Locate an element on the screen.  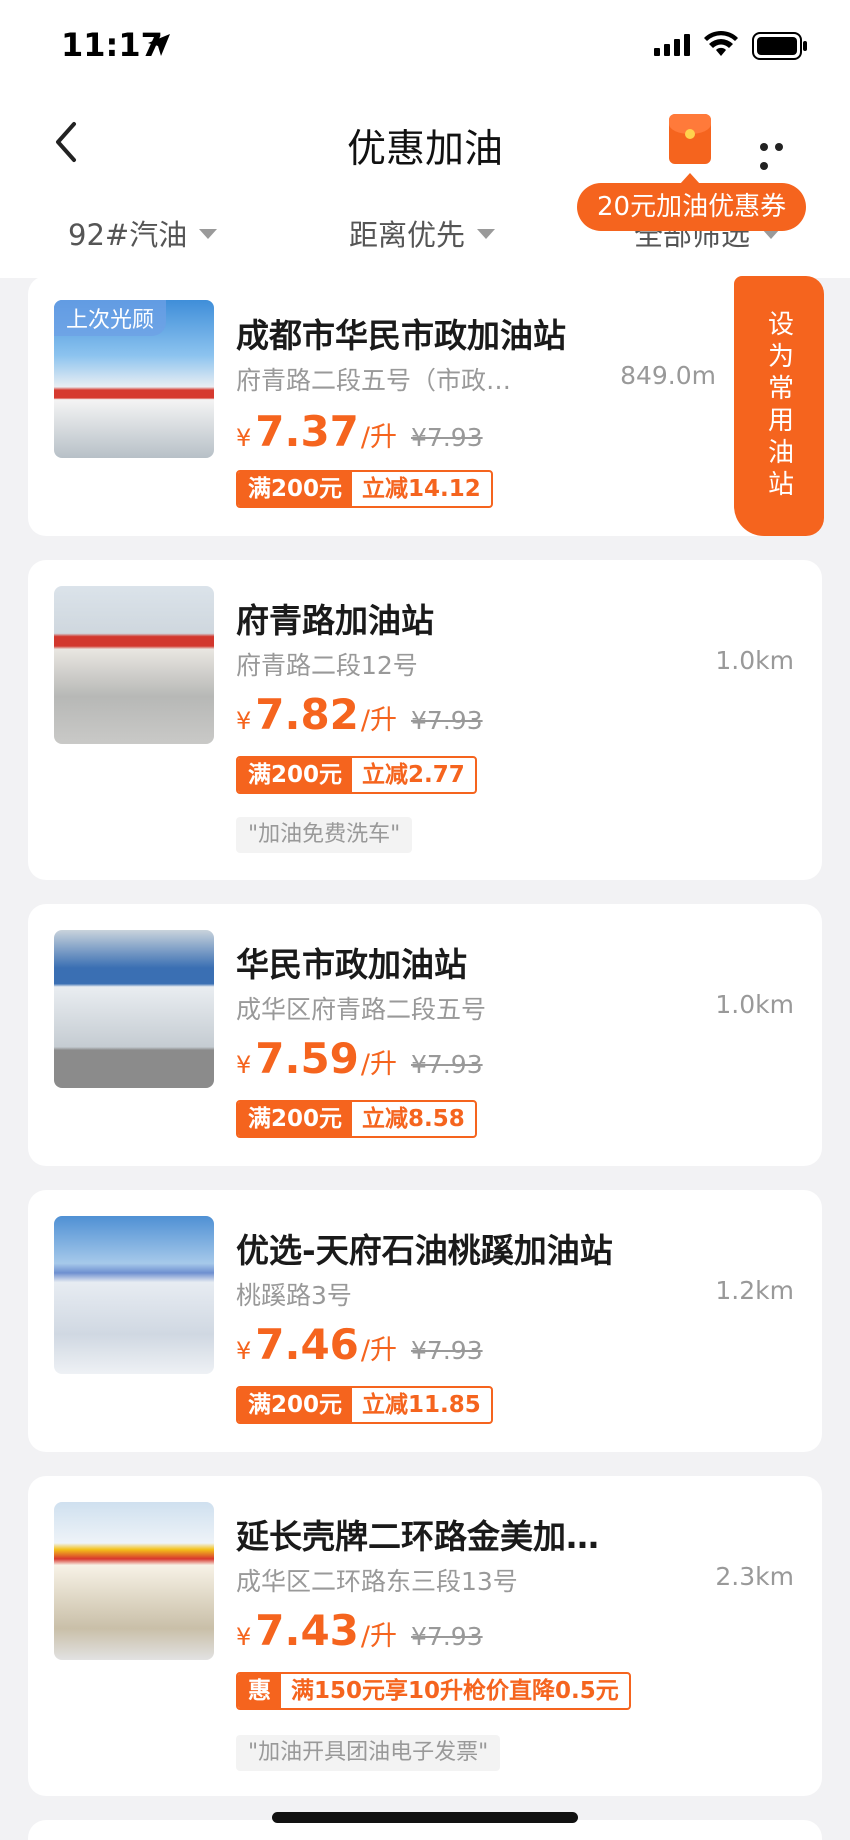
red-packet-icon is located at coordinates (690, 139).